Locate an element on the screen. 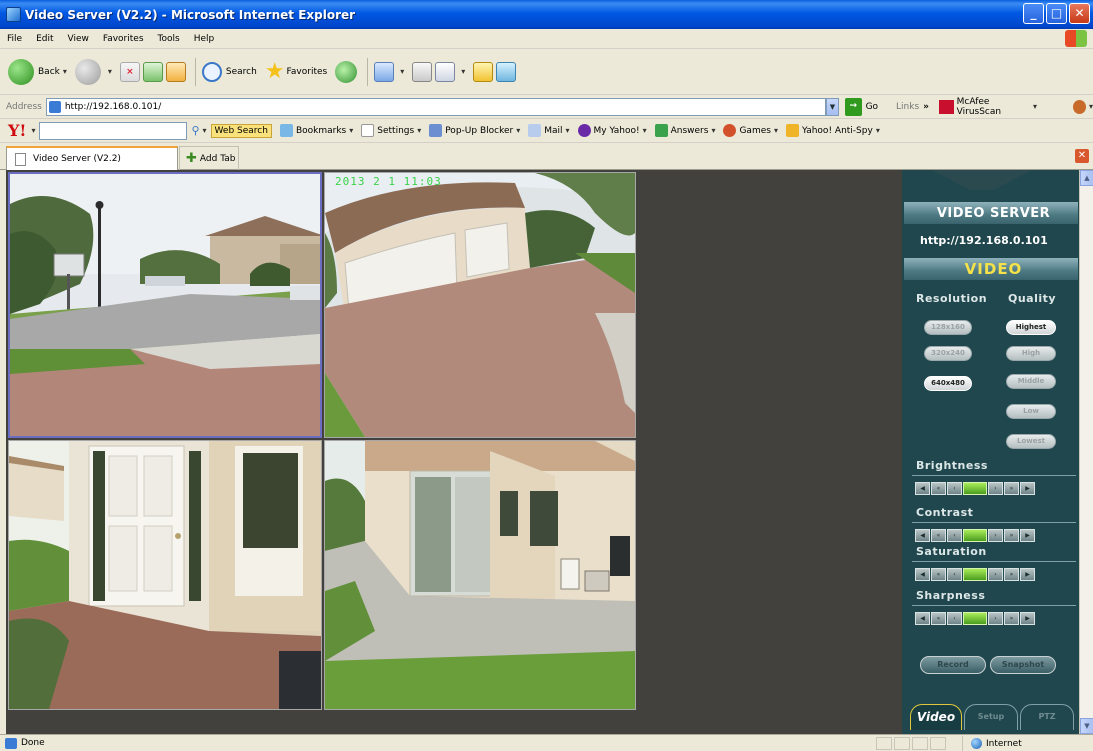  links-more-icon: » is located at coordinates (926, 107).